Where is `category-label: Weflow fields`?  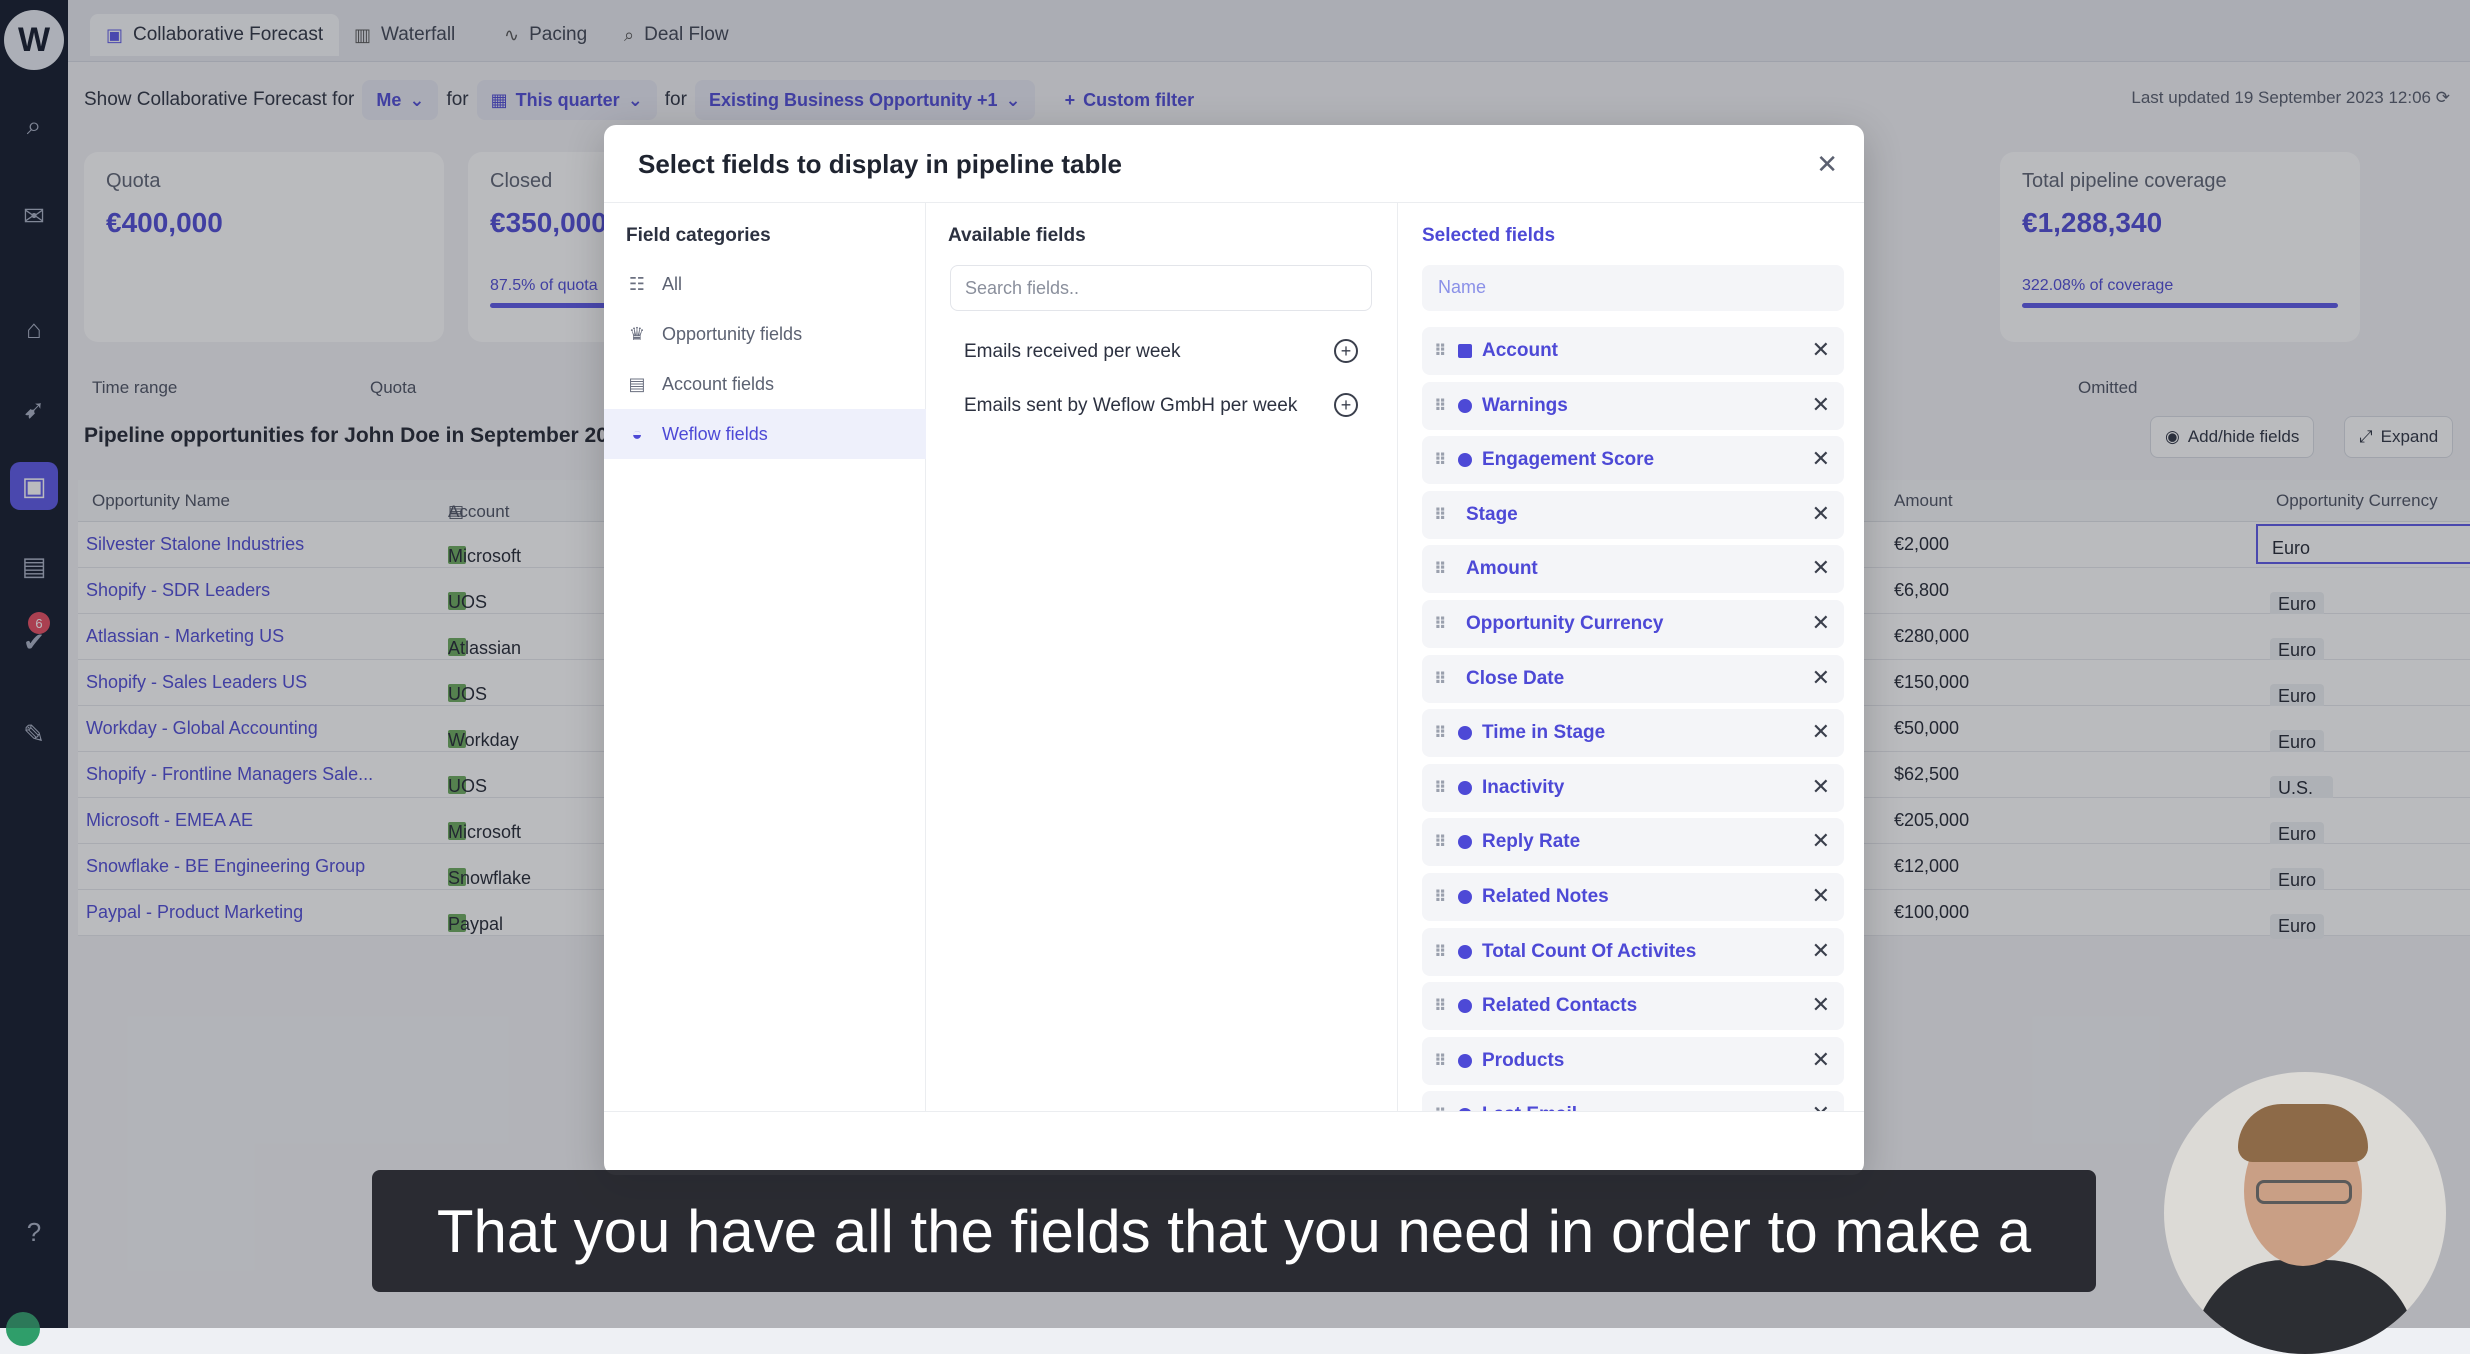 category-label: Weflow fields is located at coordinates (715, 433).